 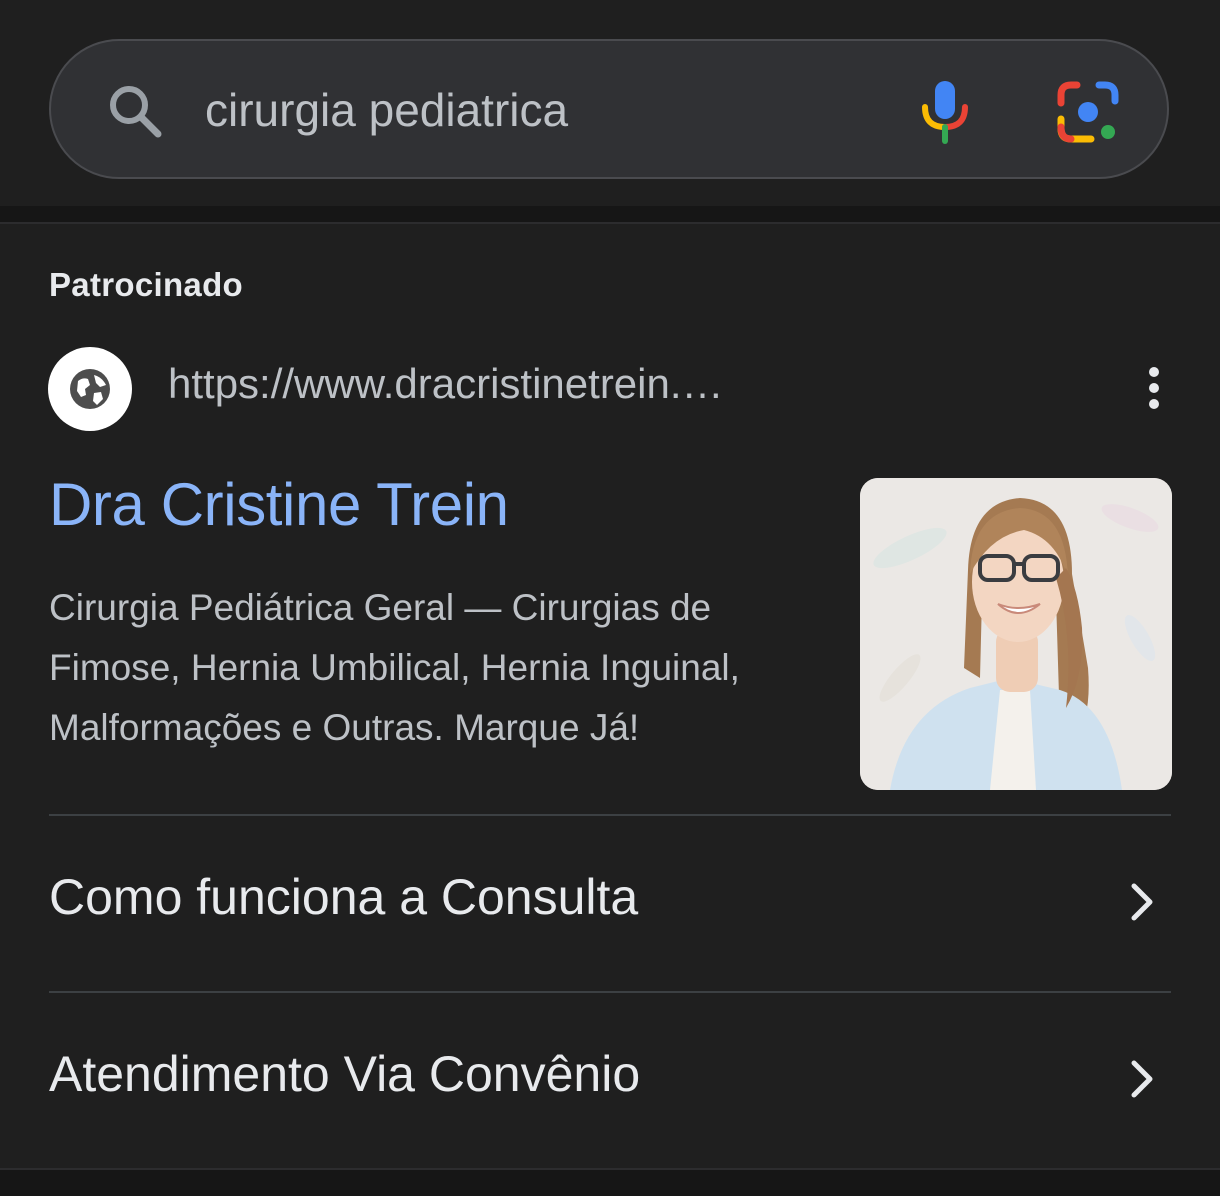 What do you see at coordinates (1154, 388) in the screenshot?
I see `more-vert-icon` at bounding box center [1154, 388].